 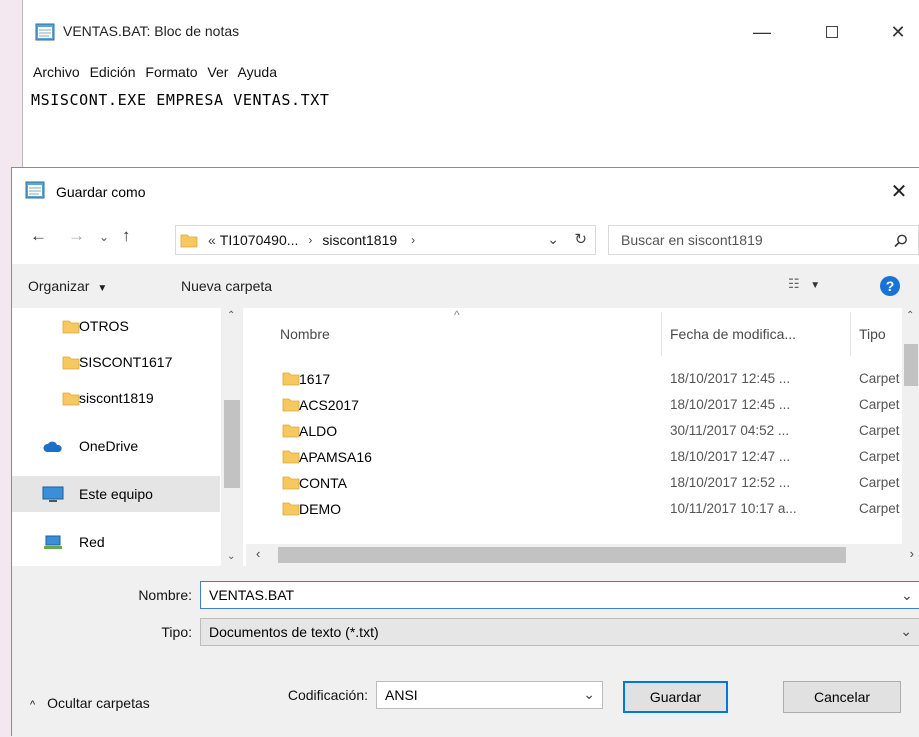 I want to click on recent-locations-chevron-icon: ⌄, so click(x=104, y=237).